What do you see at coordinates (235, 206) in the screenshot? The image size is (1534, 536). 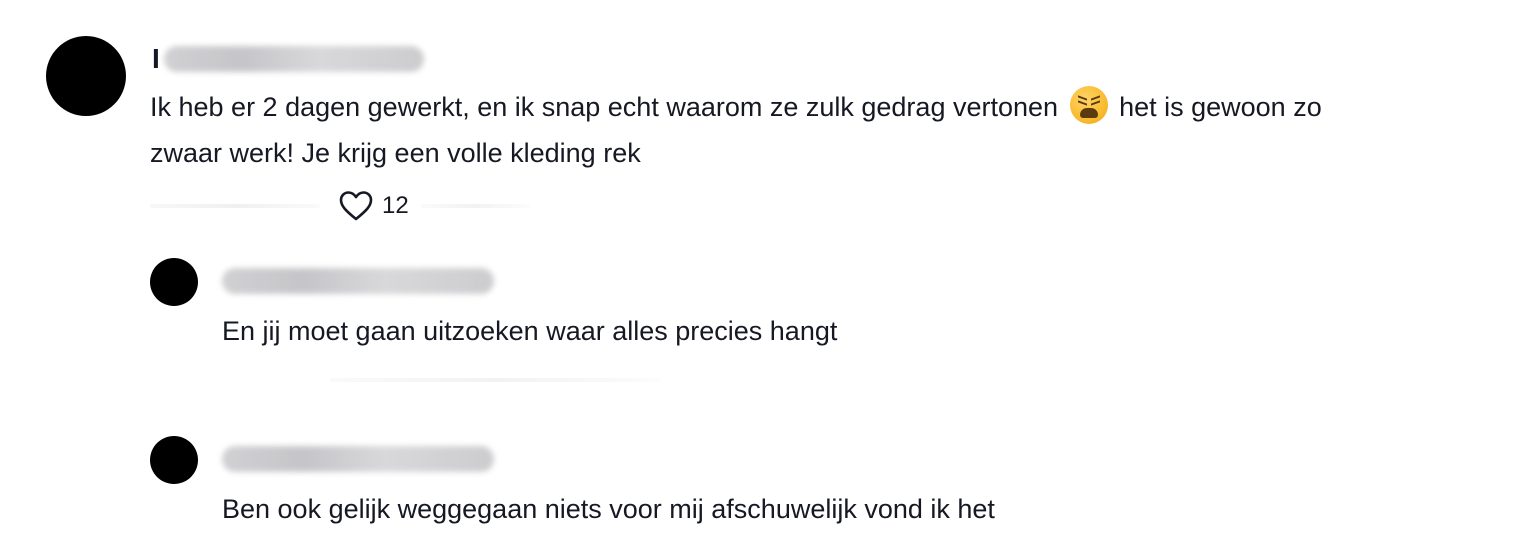 I see `comment-meta-faded` at bounding box center [235, 206].